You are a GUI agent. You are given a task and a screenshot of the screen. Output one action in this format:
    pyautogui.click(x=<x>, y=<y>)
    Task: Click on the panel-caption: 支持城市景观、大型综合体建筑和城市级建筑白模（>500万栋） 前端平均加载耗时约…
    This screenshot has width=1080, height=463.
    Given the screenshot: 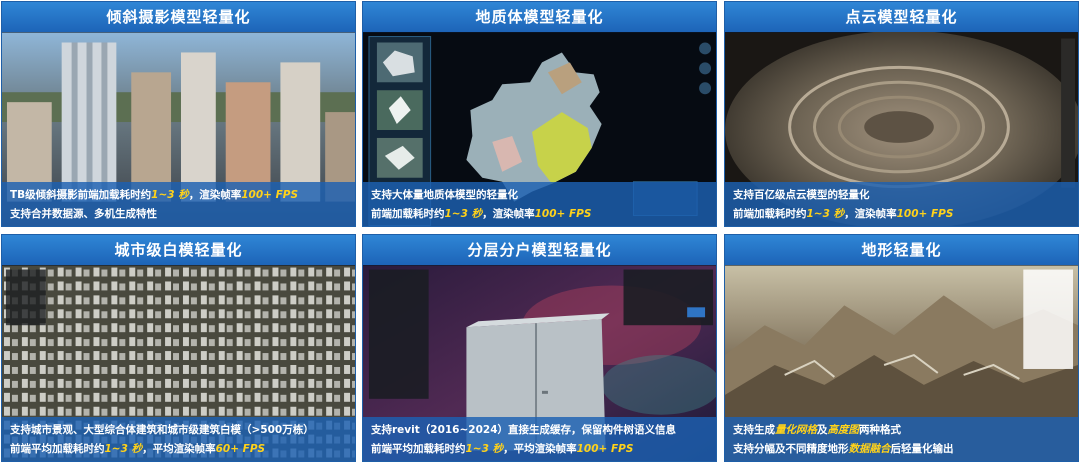 What is the action you would take?
    pyautogui.click(x=178, y=439)
    